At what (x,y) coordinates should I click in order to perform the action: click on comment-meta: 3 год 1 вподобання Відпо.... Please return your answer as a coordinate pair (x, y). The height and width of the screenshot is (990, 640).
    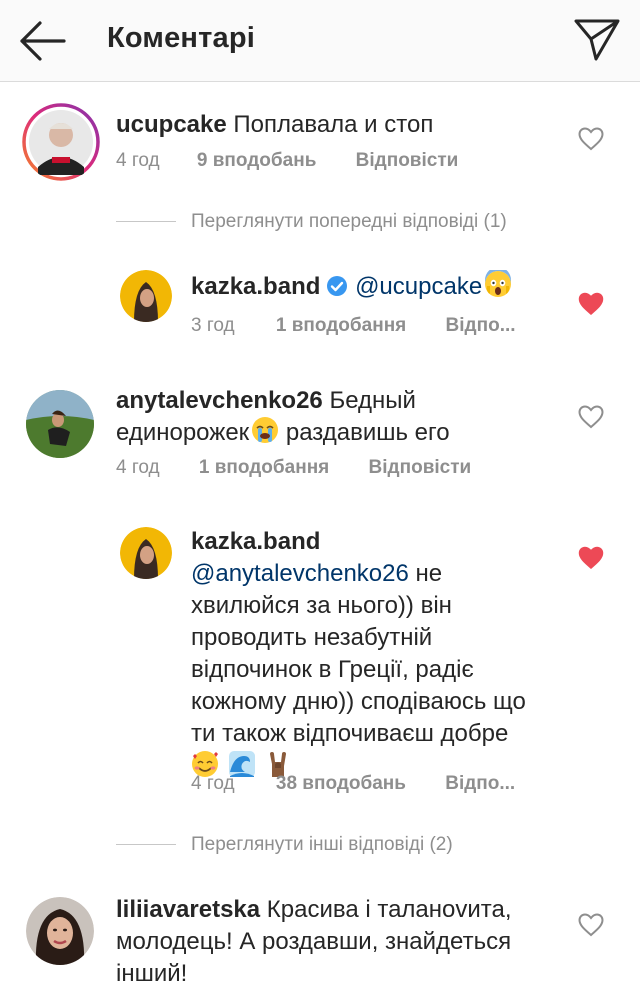
    Looking at the image, I should click on (353, 326).